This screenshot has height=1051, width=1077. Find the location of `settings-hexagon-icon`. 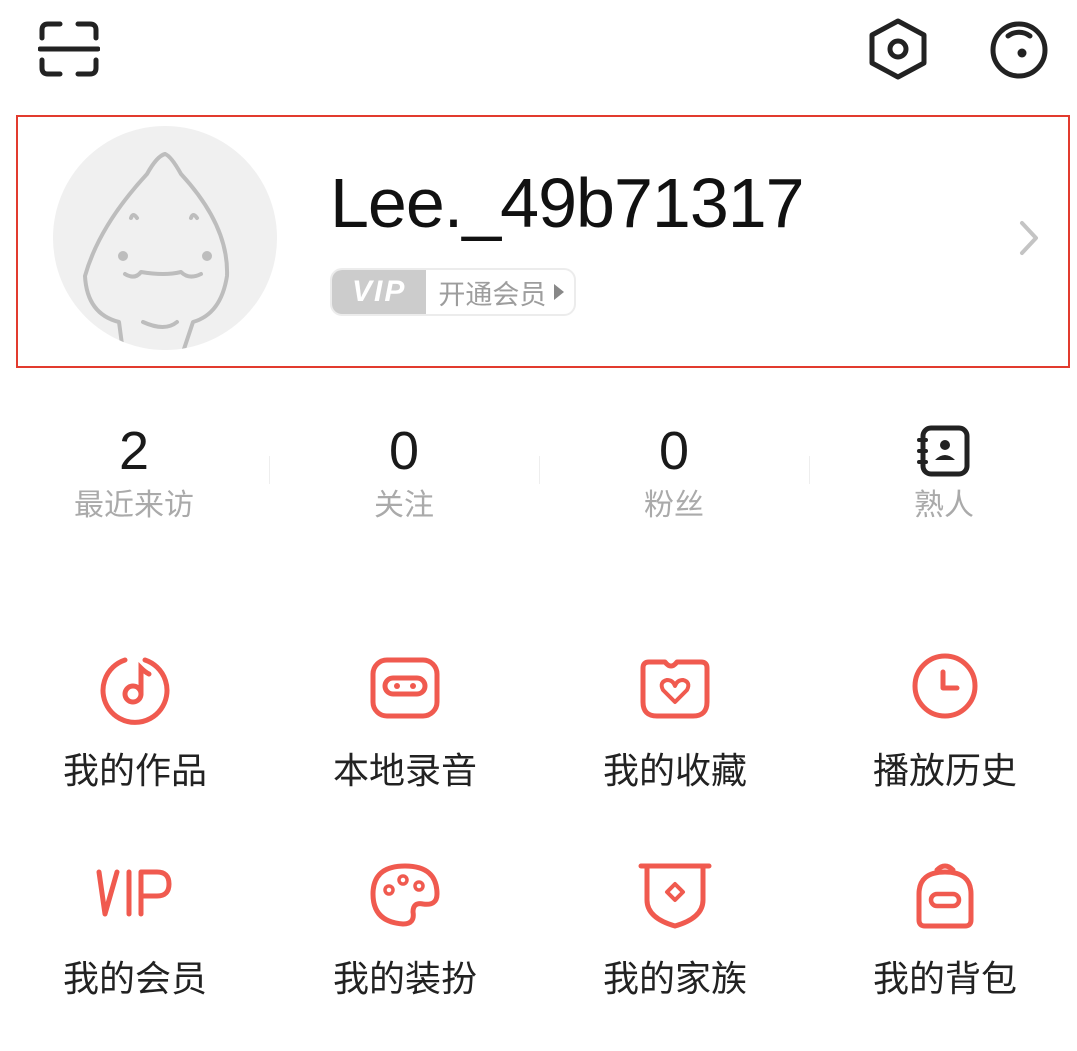

settings-hexagon-icon is located at coordinates (898, 49).